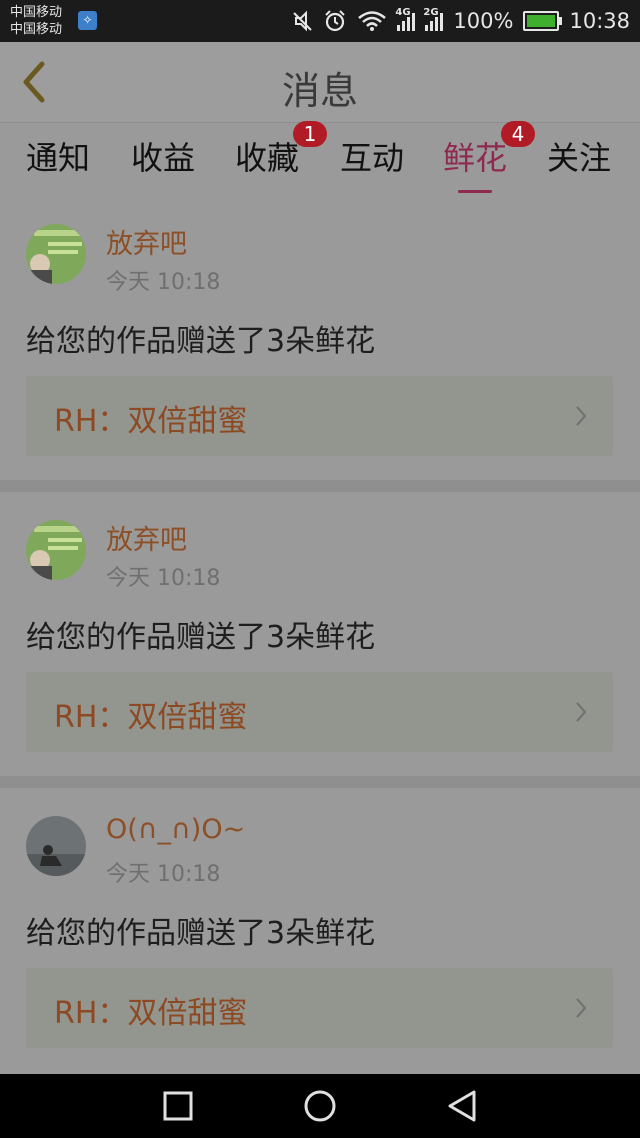 The height and width of the screenshot is (1138, 640). I want to click on page-title: 消息, so click(319, 91).